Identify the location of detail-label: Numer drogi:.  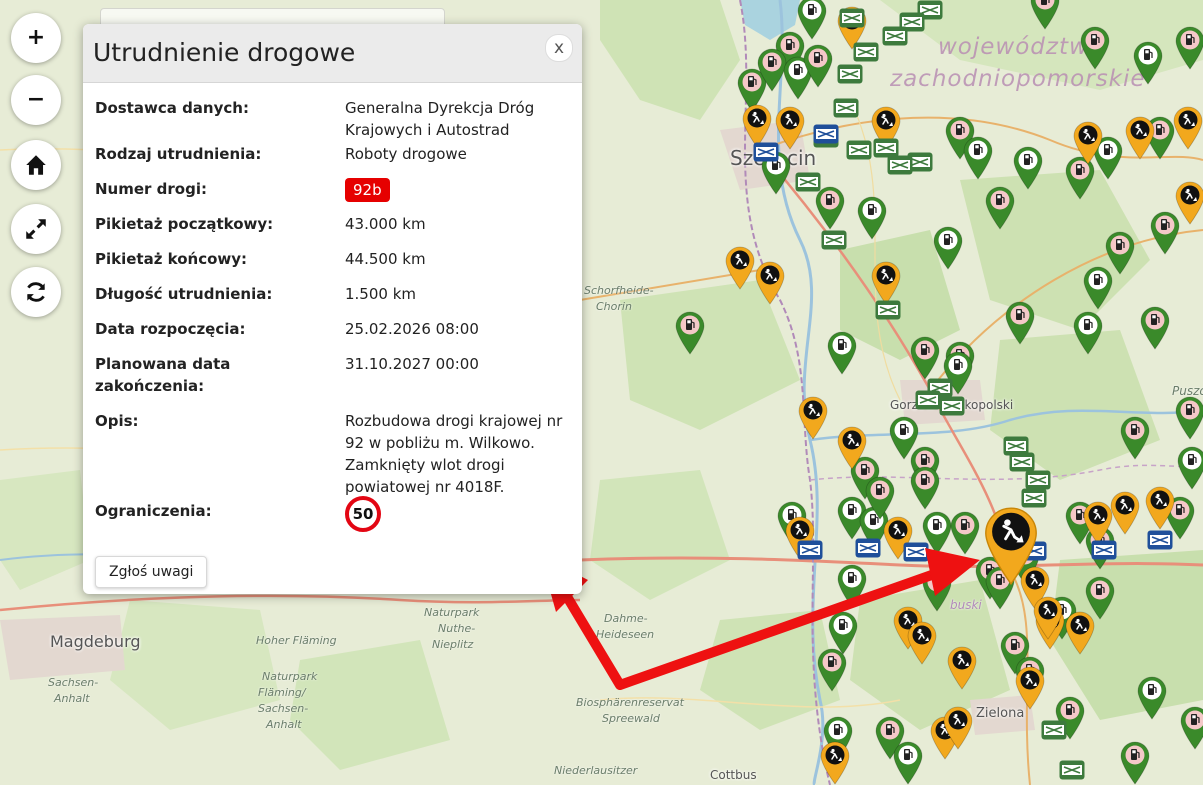
(151, 189).